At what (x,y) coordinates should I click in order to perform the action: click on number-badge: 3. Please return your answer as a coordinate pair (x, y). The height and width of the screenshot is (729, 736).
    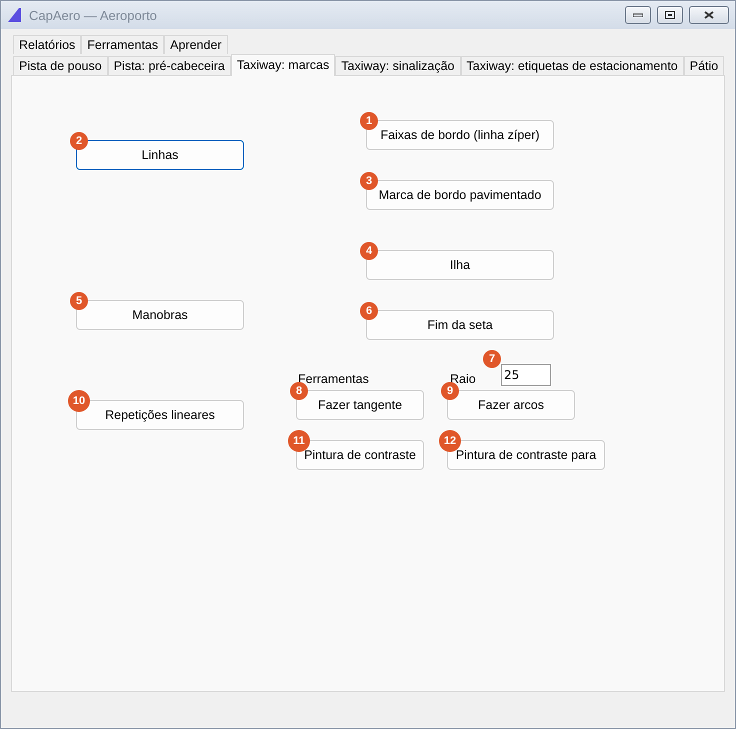
    Looking at the image, I should click on (369, 181).